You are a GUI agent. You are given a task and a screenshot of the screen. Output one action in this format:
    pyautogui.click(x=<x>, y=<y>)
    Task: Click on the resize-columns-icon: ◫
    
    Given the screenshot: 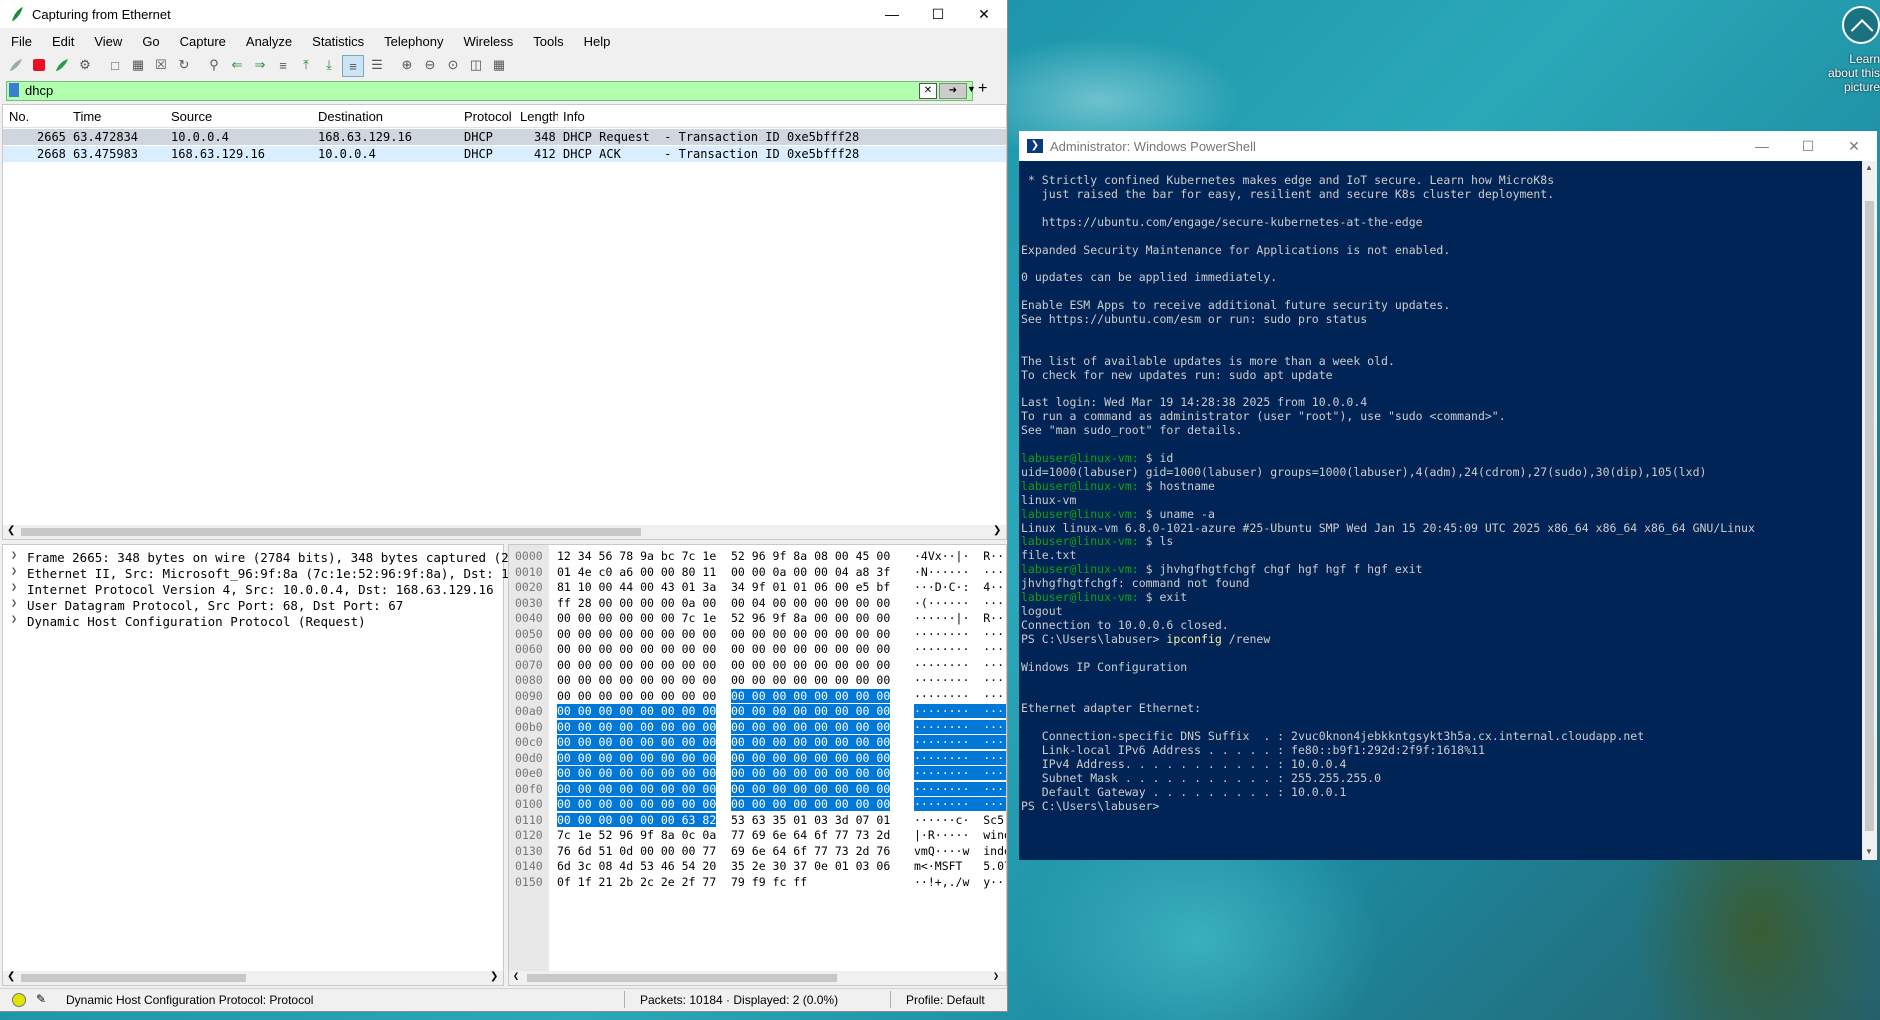 What is the action you would take?
    pyautogui.click(x=476, y=65)
    